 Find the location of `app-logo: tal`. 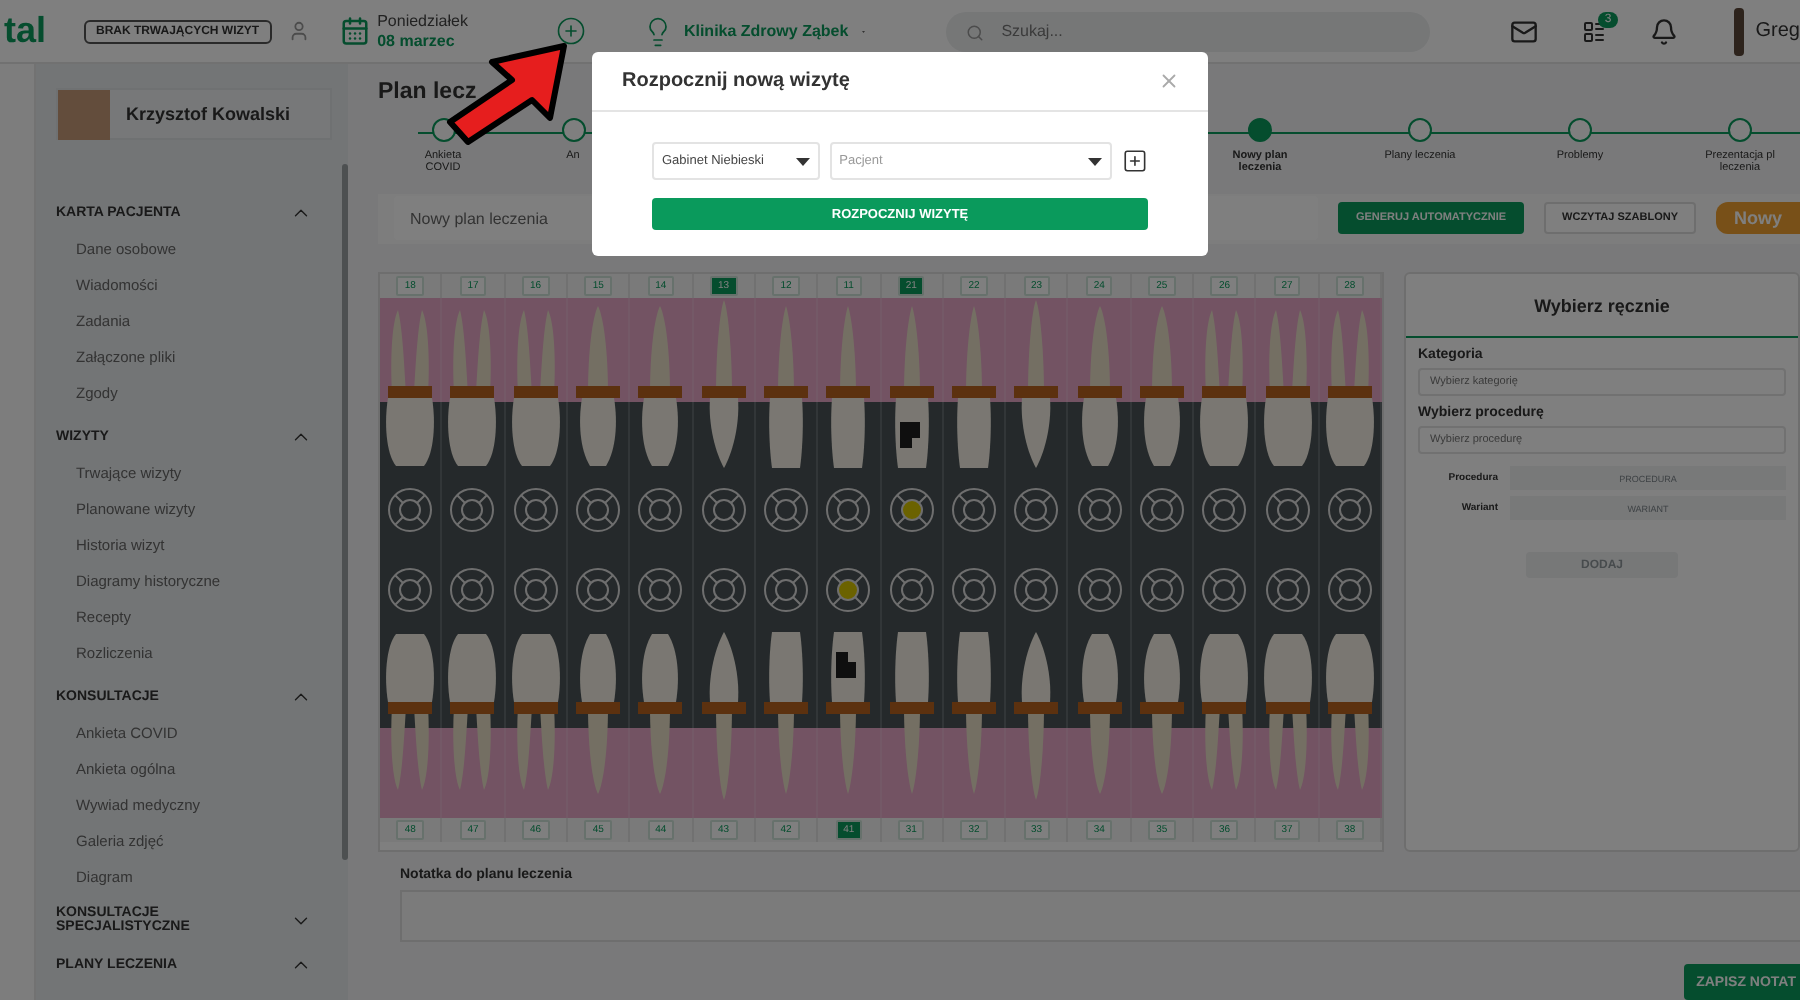

app-logo: tal is located at coordinates (25, 31).